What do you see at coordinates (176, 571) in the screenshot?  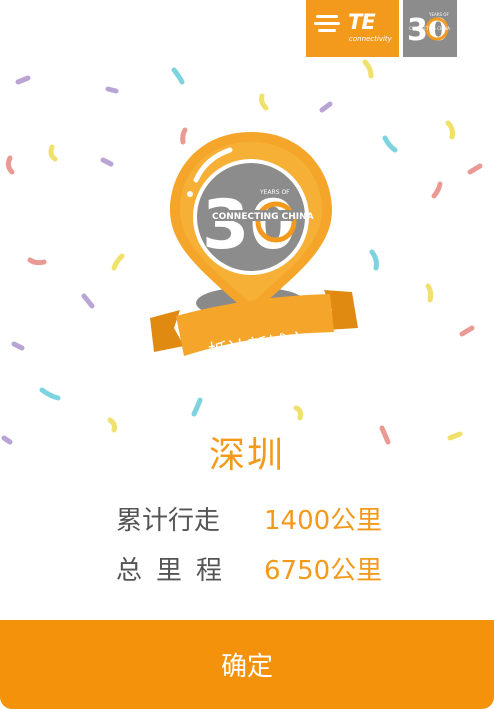 I see `stat-label: 总里程` at bounding box center [176, 571].